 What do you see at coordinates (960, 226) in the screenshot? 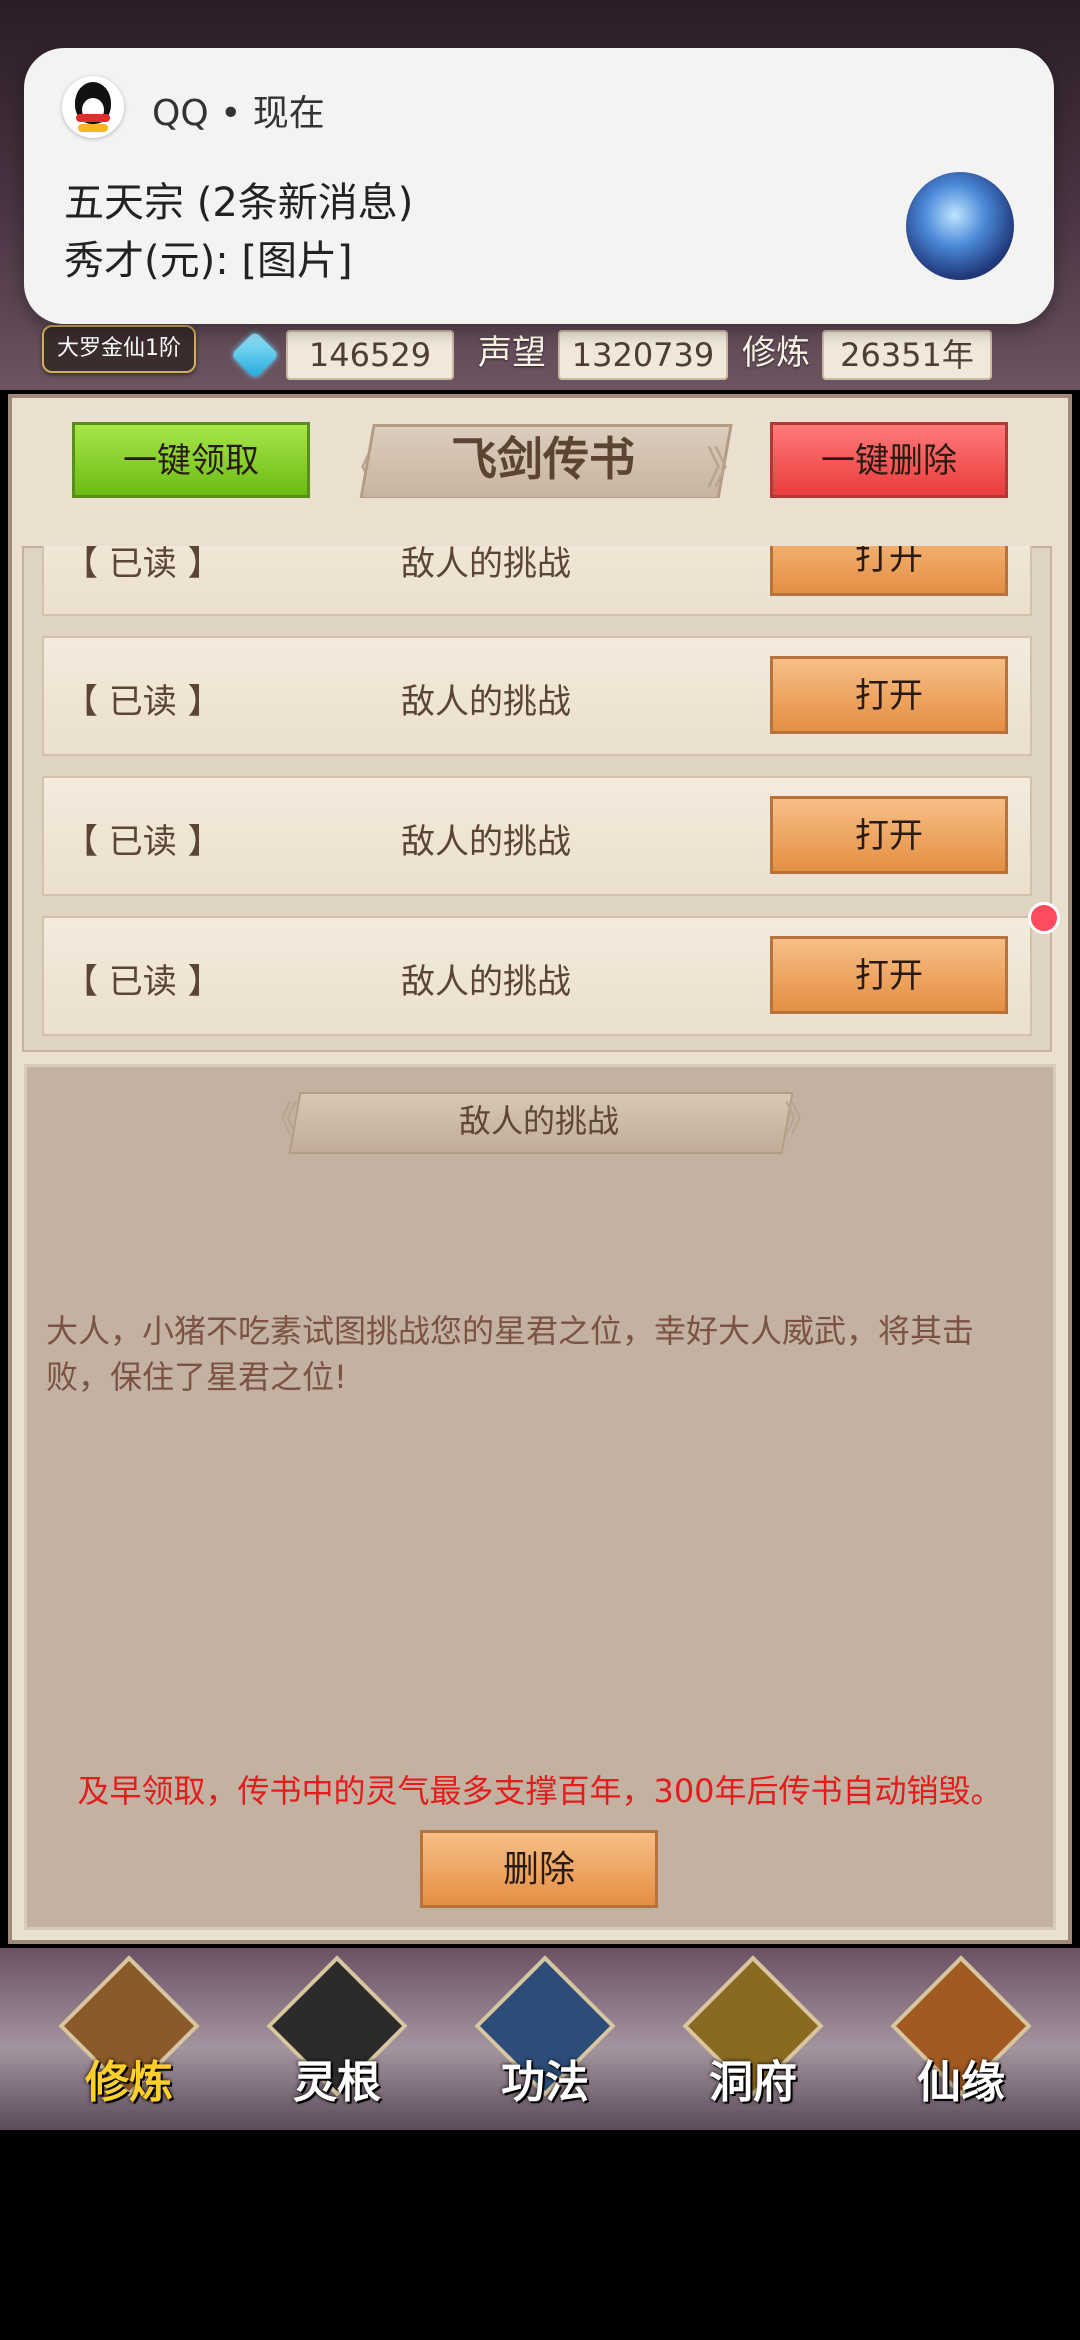
I see `sender-avatar` at bounding box center [960, 226].